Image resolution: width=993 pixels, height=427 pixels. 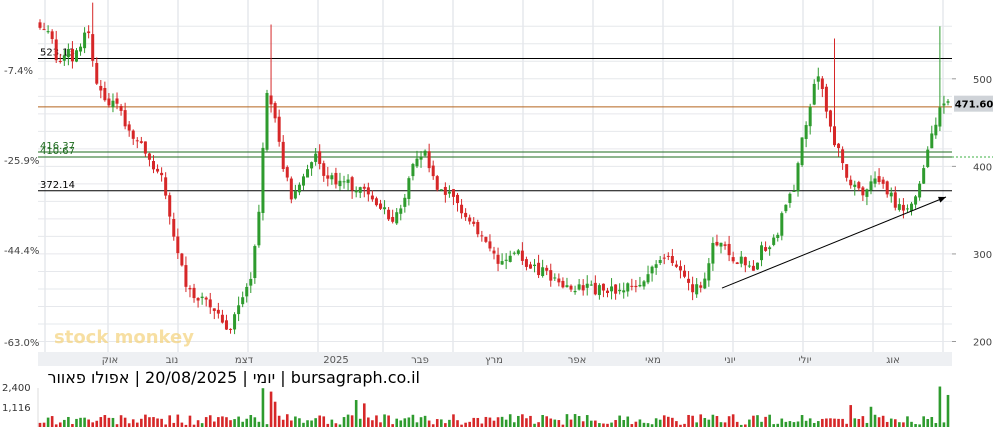 I want to click on level-label: 410.67, so click(x=57, y=151).